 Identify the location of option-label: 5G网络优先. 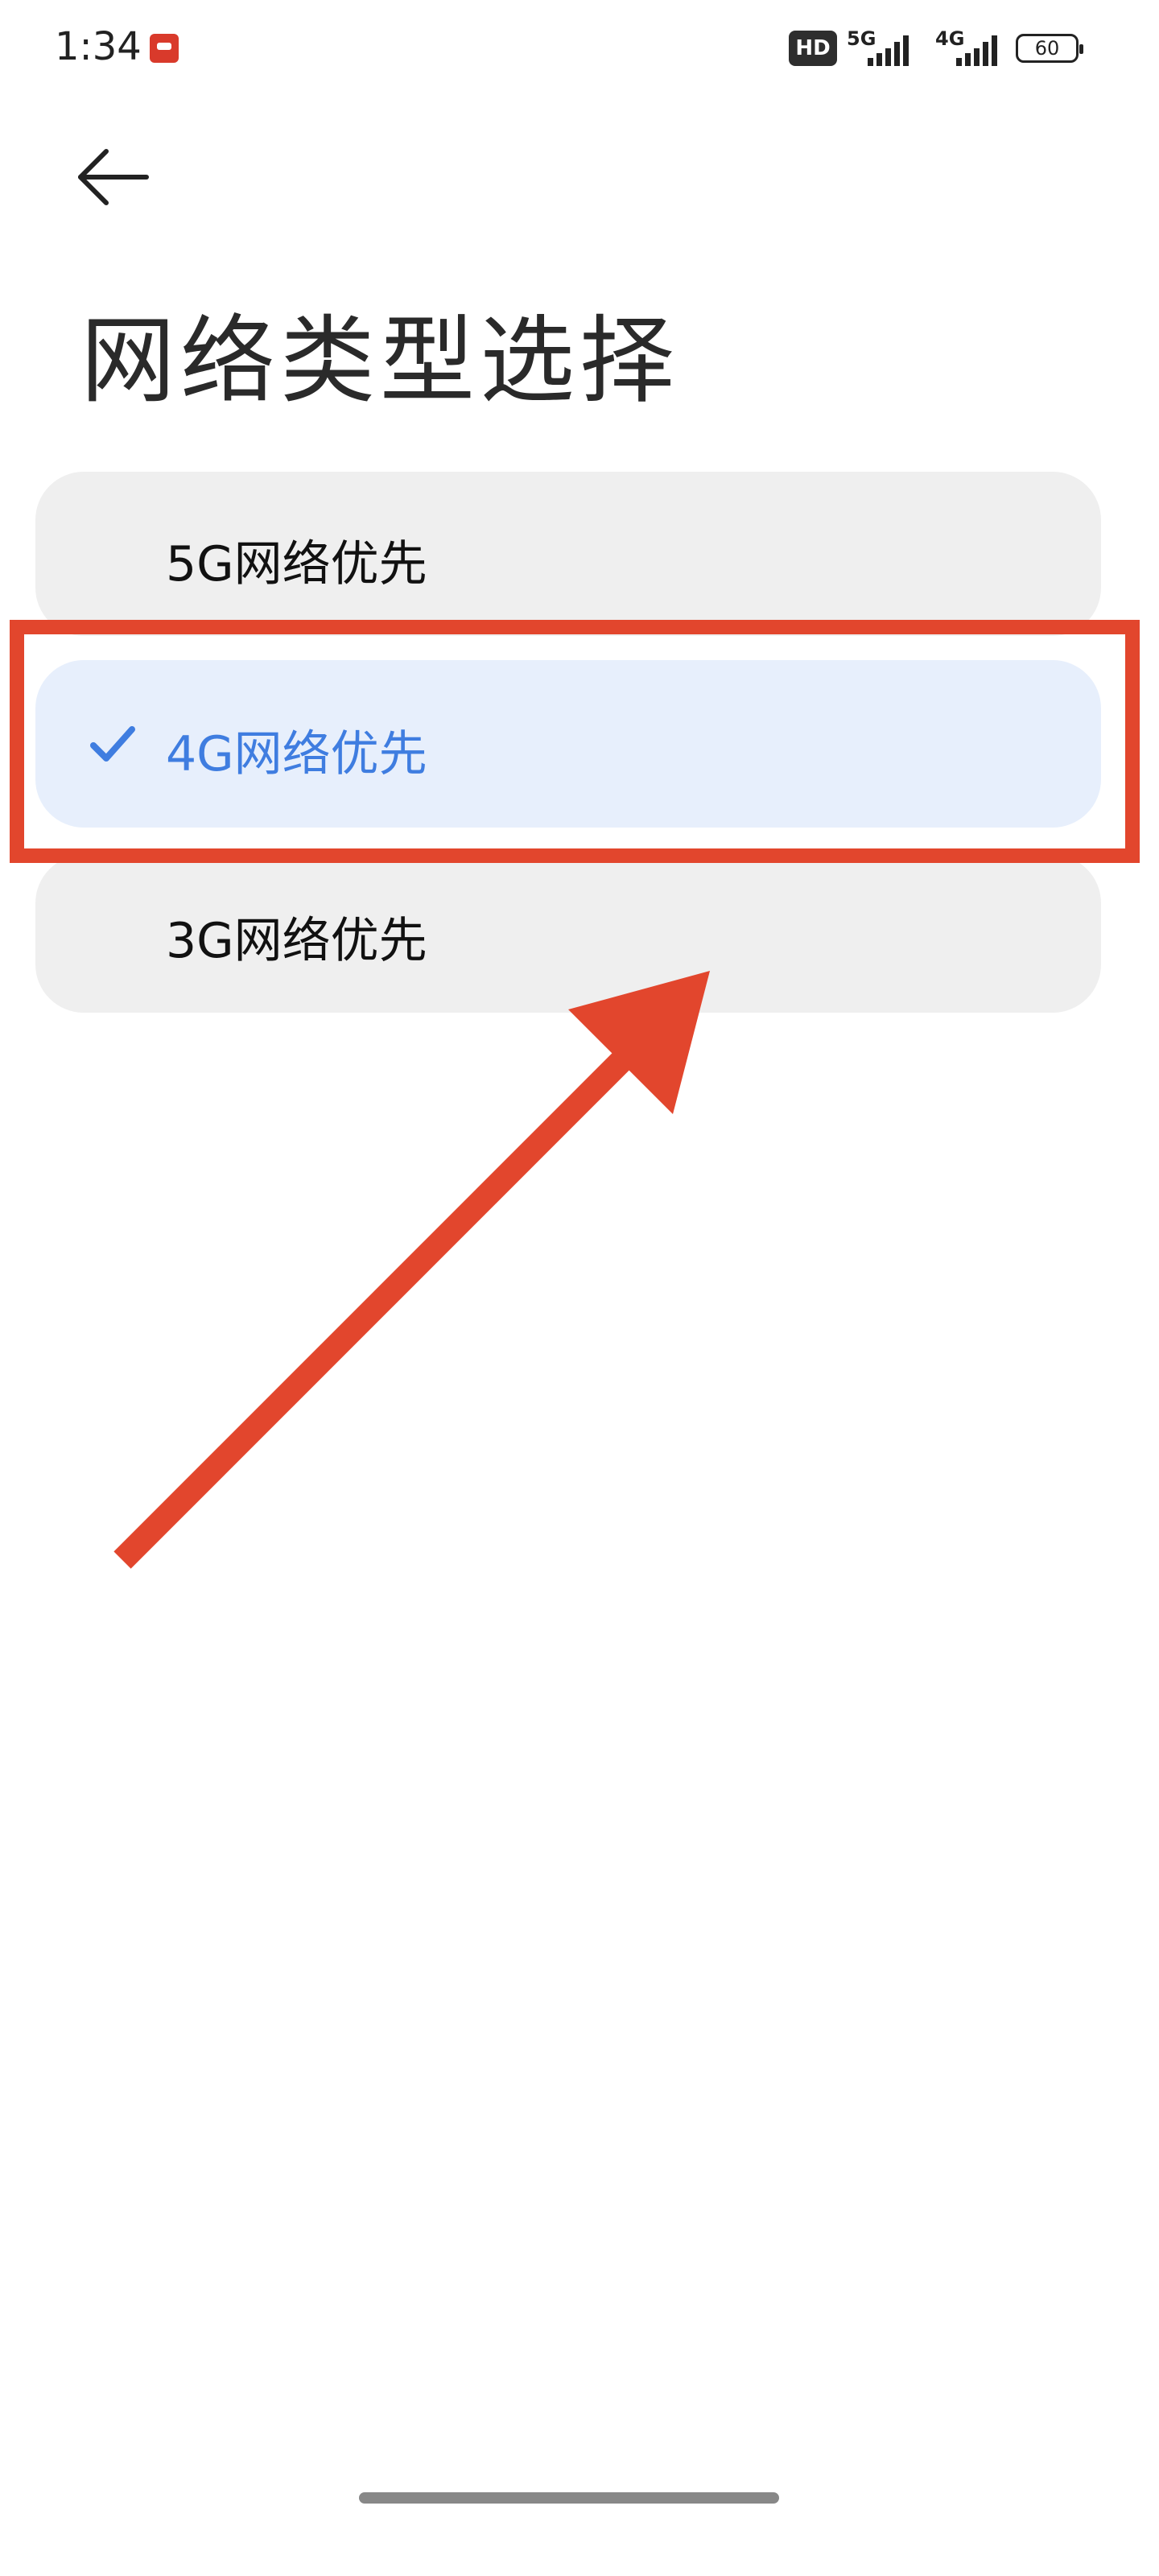
(296, 564).